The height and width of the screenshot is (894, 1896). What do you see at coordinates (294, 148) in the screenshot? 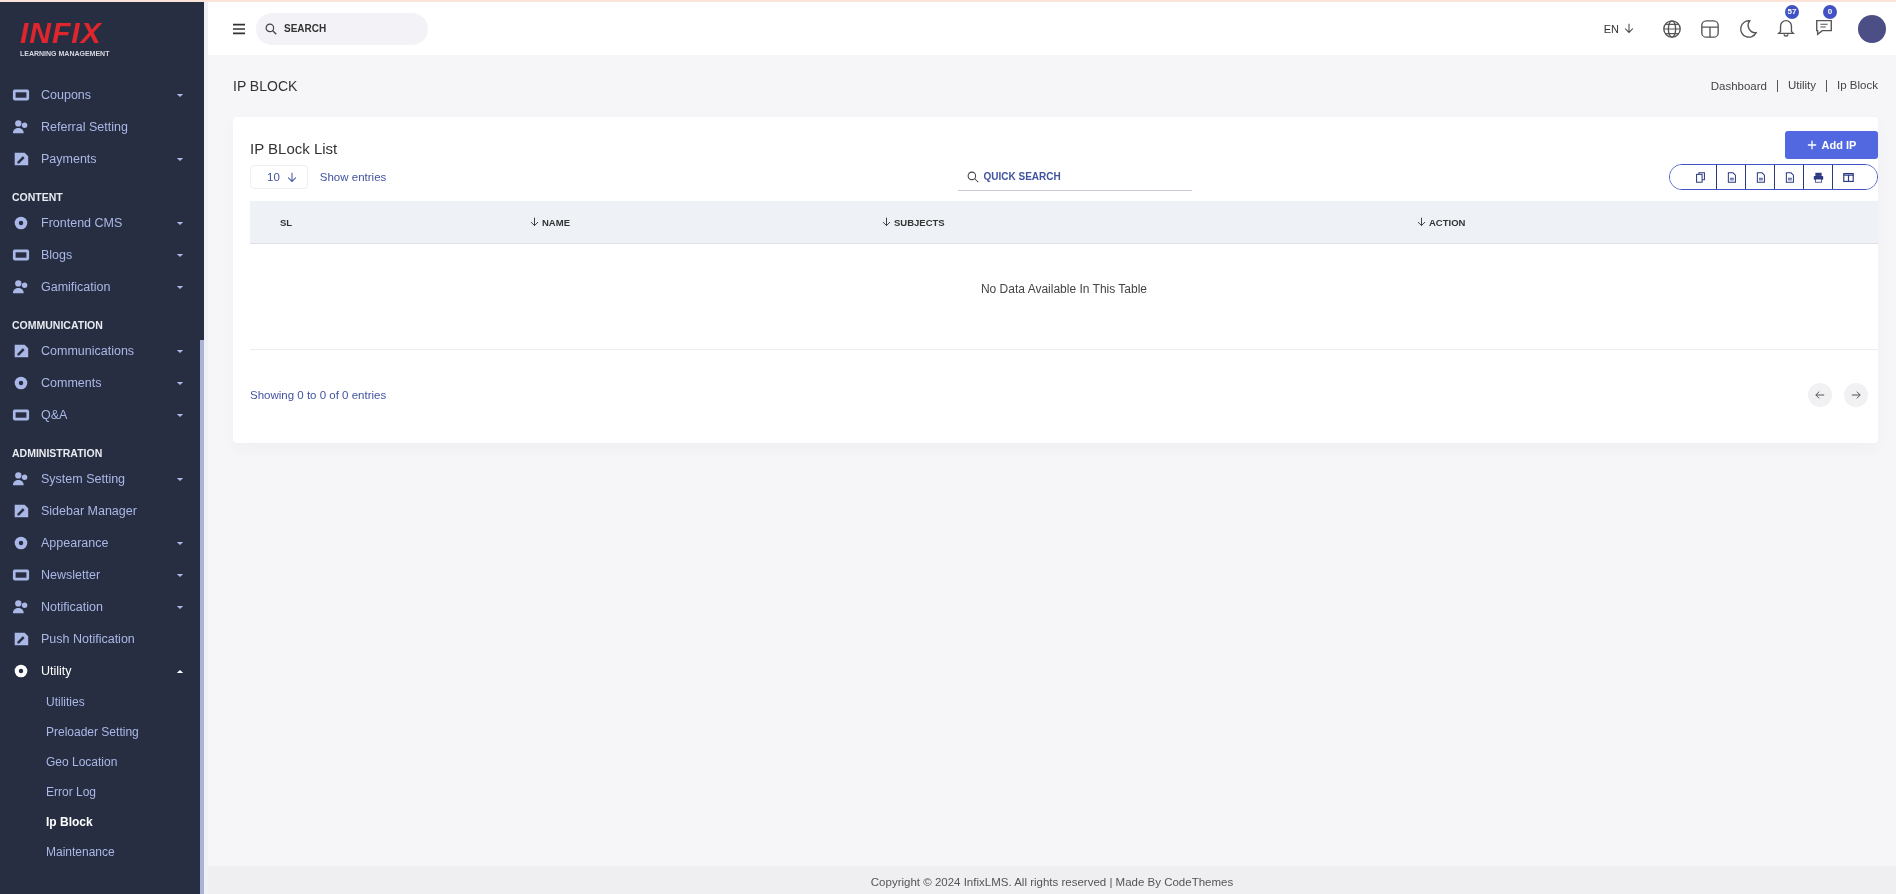
I see `card-title: IP BLock List` at bounding box center [294, 148].